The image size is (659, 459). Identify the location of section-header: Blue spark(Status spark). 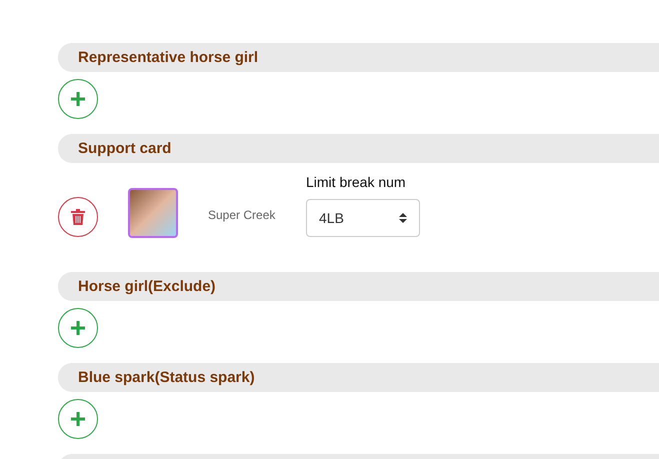
(358, 377).